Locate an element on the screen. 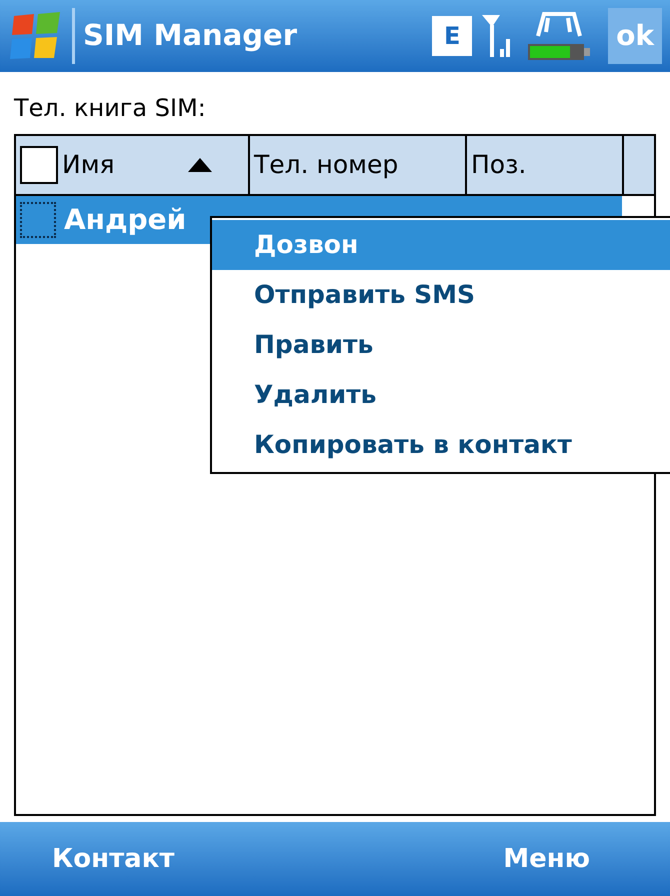  contact-name: Андрей is located at coordinates (125, 220).